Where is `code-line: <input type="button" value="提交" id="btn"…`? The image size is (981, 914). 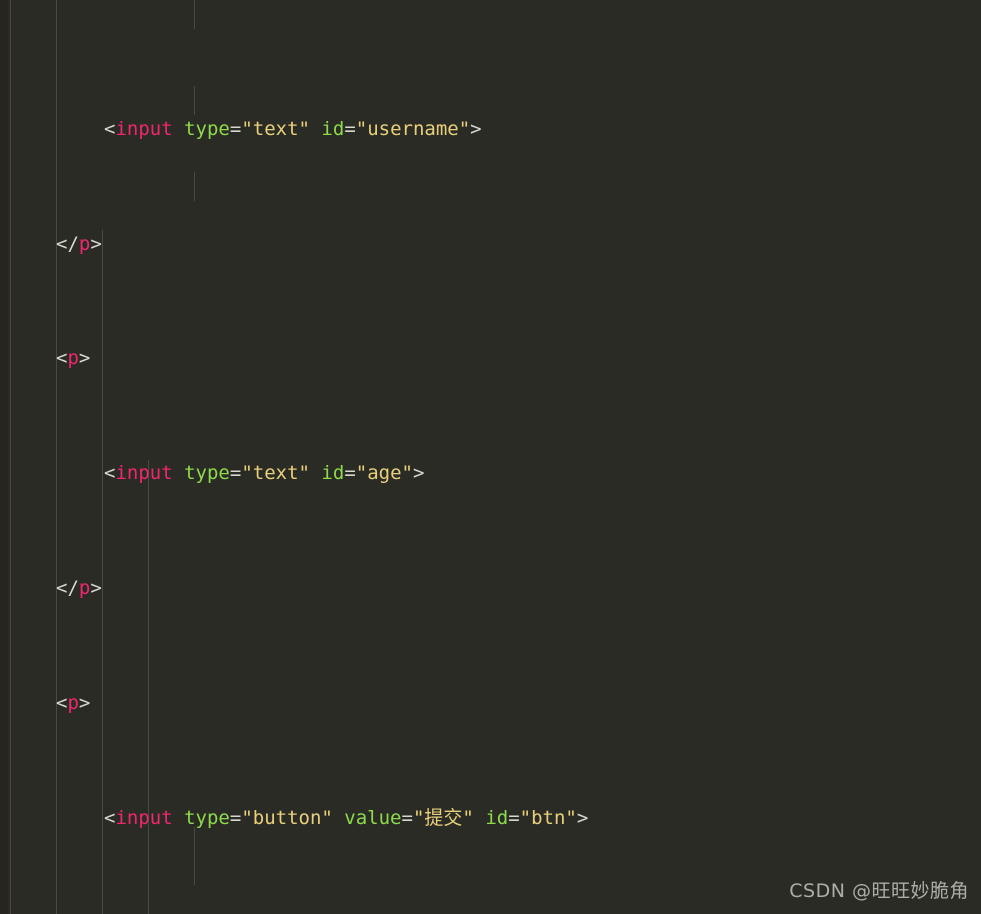 code-line: <input type="button" value="提交" id="btn"… is located at coordinates (490, 818).